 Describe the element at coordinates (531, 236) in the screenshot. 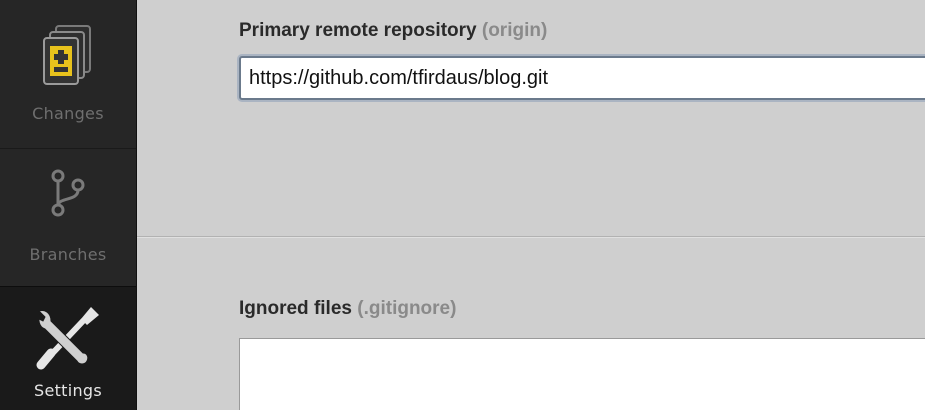

I see `section-divider` at that location.